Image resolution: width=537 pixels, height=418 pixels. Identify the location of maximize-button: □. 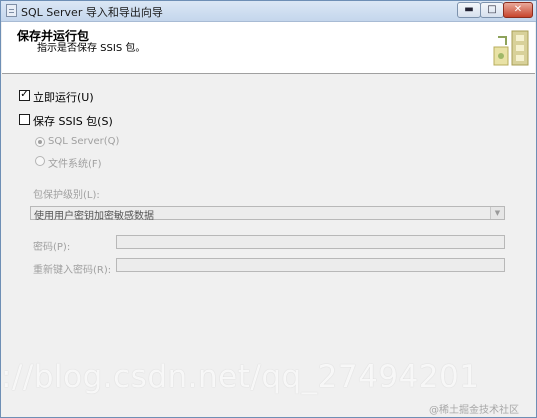
(492, 10).